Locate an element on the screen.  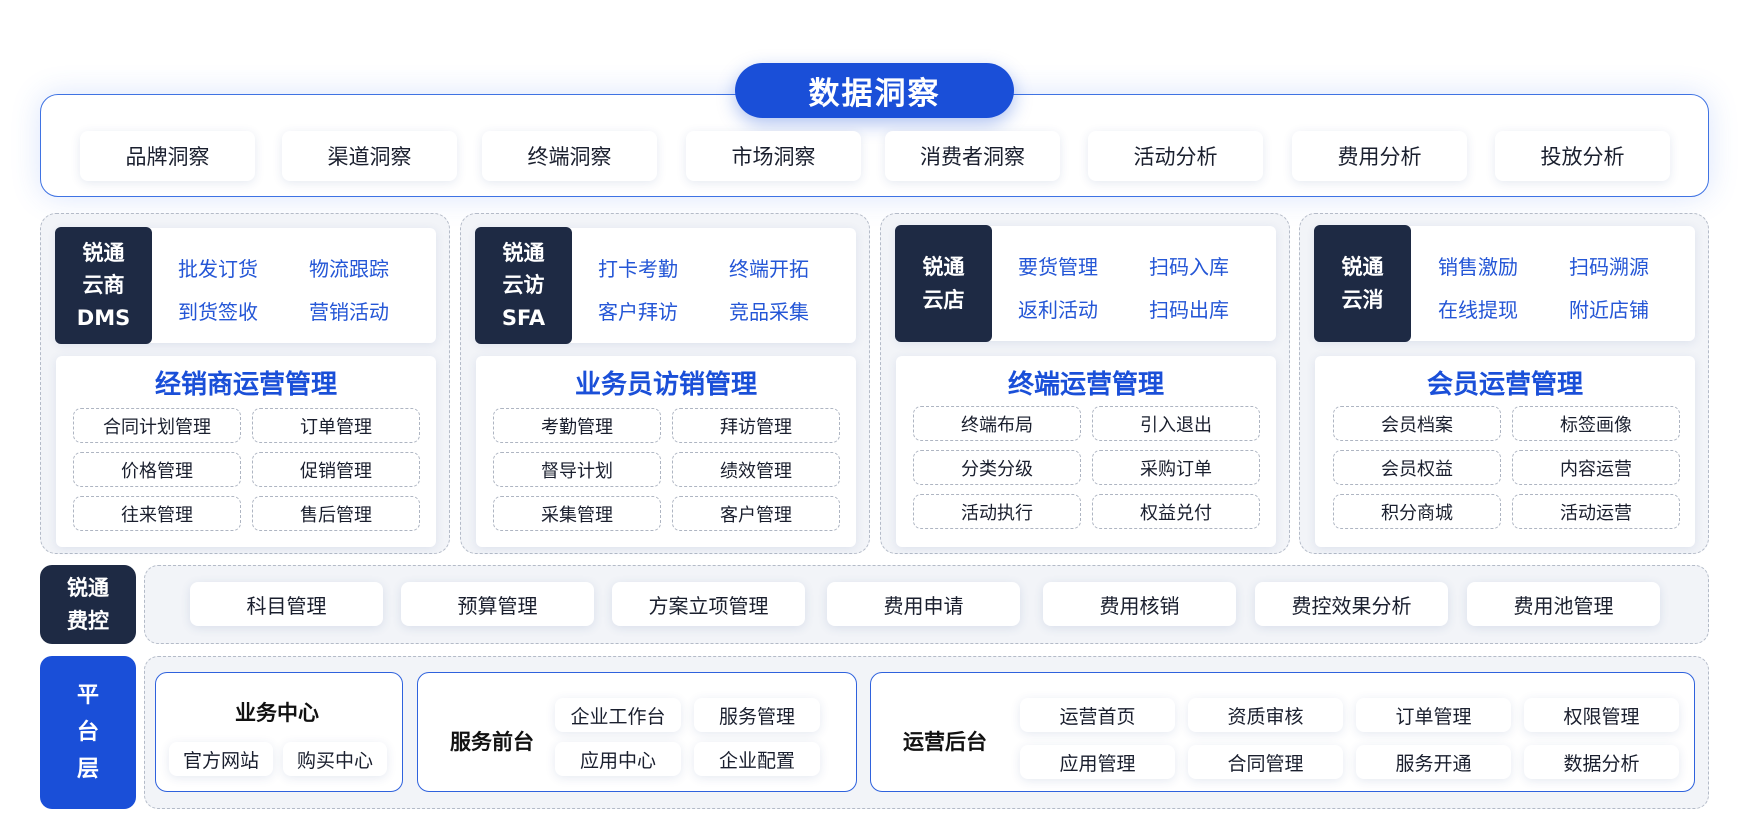
feature-sales-incentive: 销售激励 is located at coordinates (1478, 265).